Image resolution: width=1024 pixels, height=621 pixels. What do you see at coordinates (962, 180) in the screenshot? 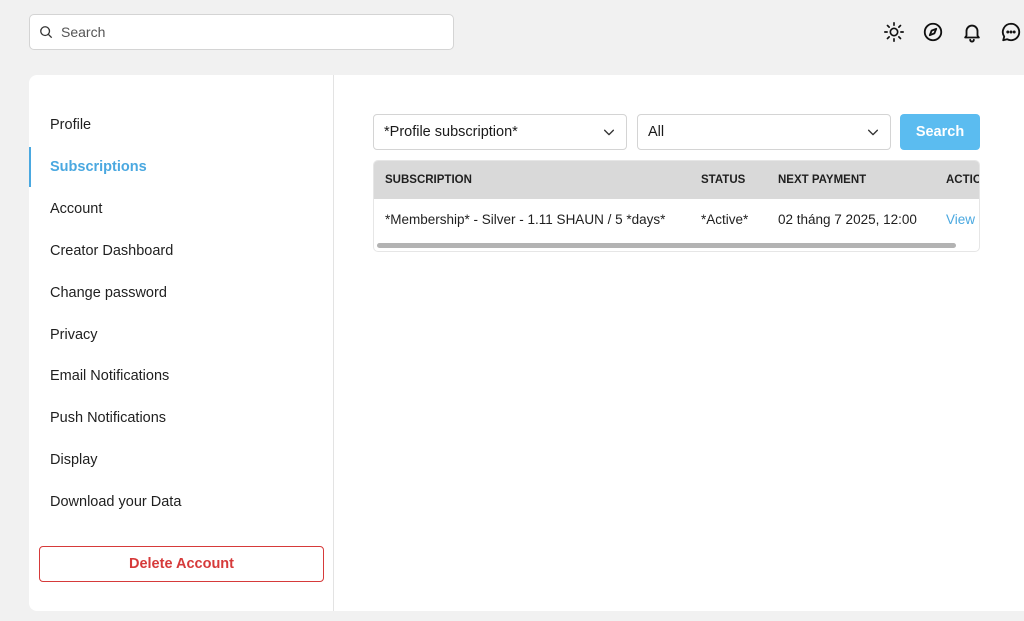
I see `header-actions: ACTIONS` at bounding box center [962, 180].